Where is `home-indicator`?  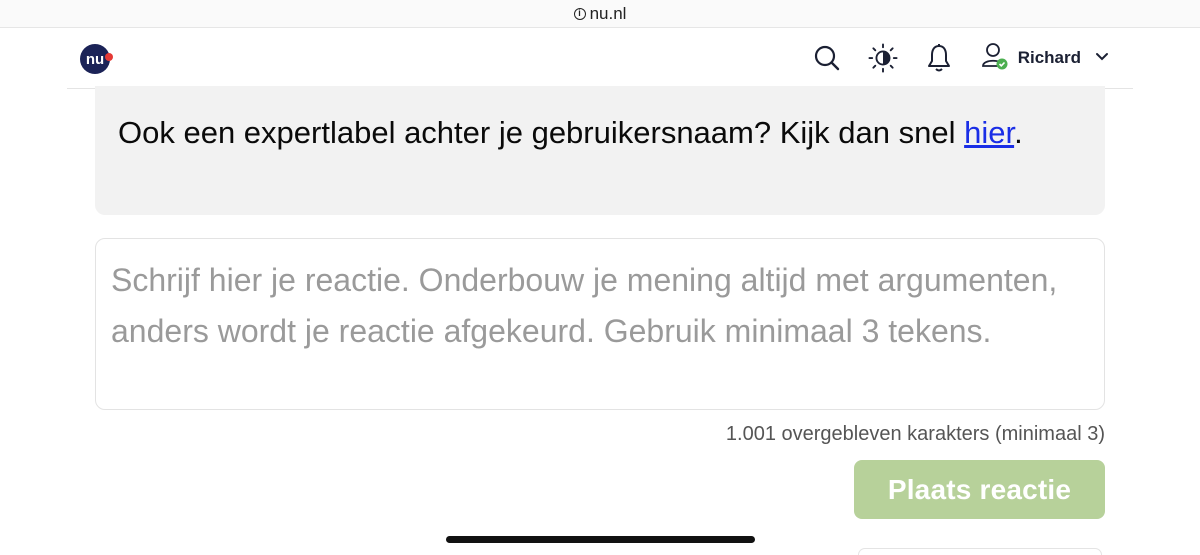
home-indicator is located at coordinates (600, 539).